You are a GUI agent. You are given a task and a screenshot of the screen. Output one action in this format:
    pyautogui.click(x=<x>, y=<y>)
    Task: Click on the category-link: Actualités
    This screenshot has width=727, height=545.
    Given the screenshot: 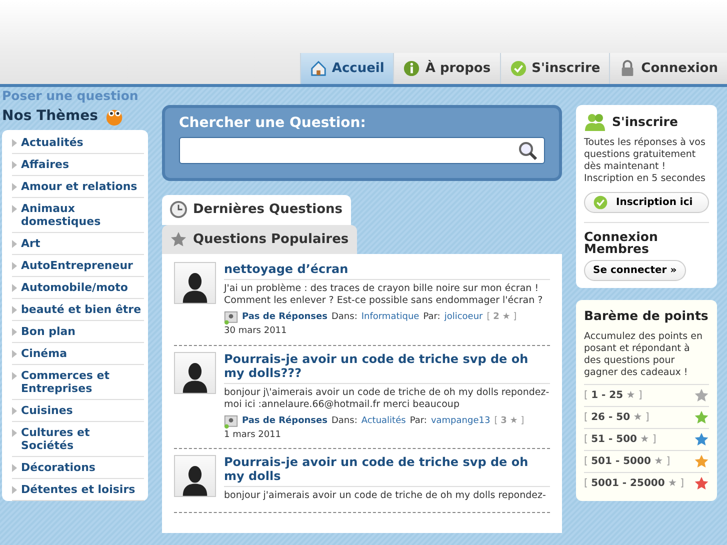 What is the action you would take?
    pyautogui.click(x=383, y=421)
    